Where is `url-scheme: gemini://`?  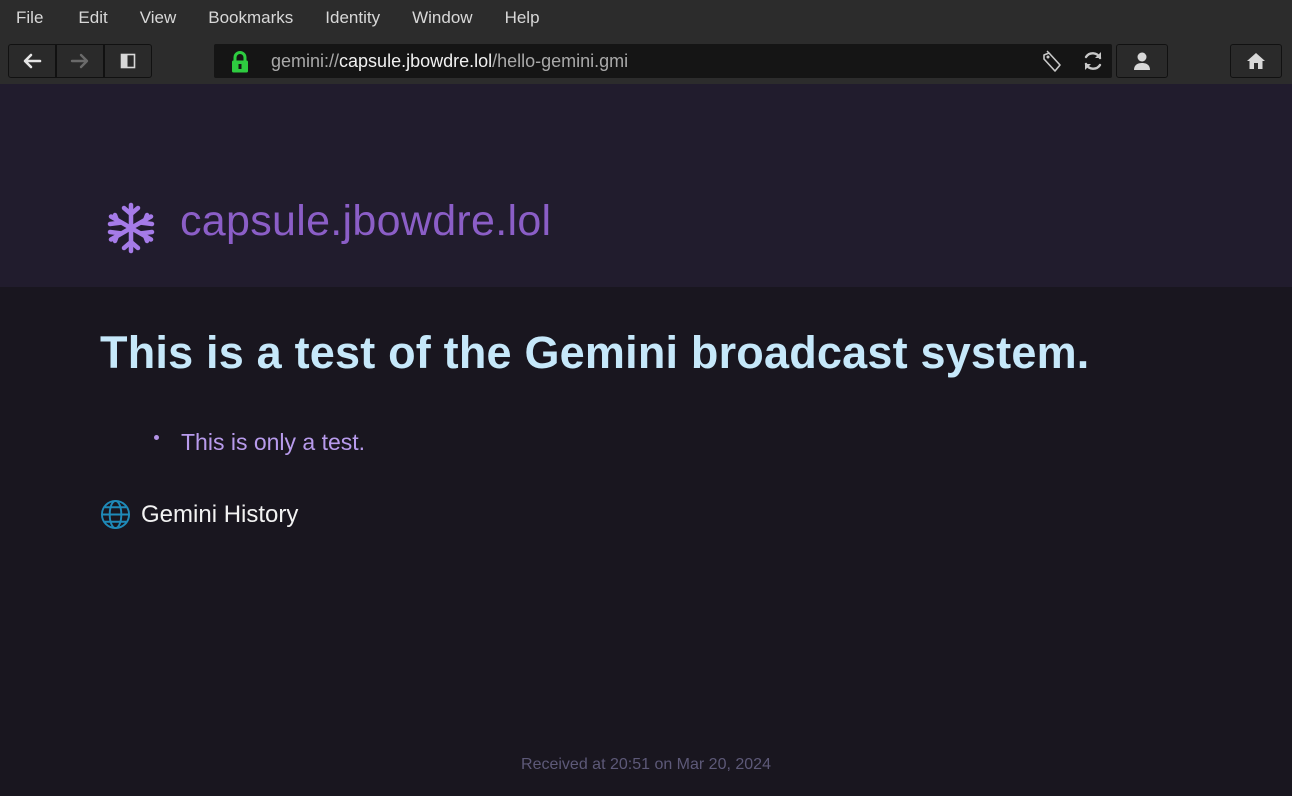
url-scheme: gemini:// is located at coordinates (305, 61).